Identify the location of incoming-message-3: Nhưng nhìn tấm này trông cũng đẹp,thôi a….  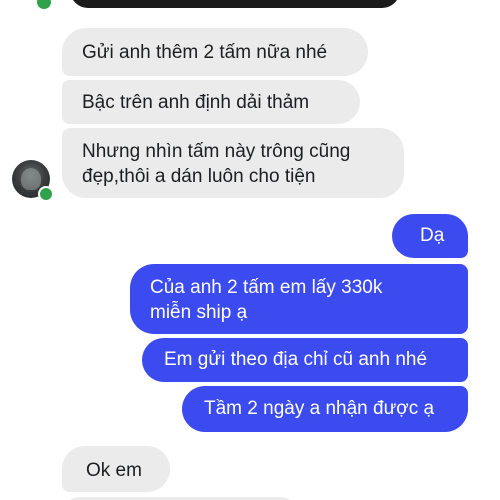
(233, 163).